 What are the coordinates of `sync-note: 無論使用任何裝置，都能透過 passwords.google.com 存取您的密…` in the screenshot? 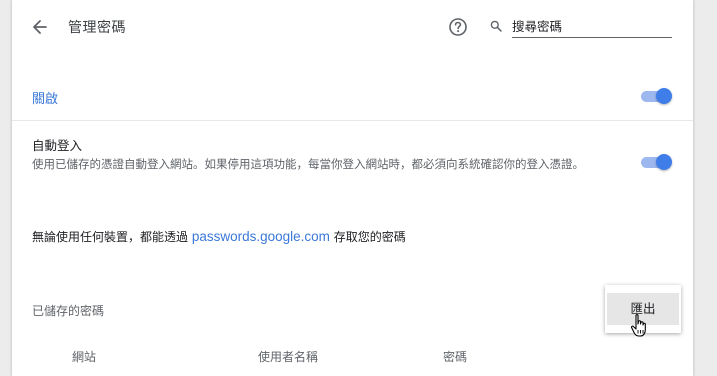 It's located at (219, 236).